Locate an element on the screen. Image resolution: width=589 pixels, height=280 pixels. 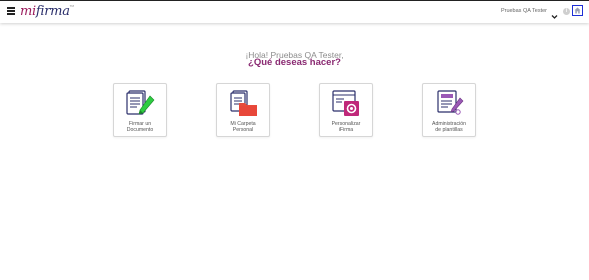
template-admin-icon is located at coordinates (450, 102).